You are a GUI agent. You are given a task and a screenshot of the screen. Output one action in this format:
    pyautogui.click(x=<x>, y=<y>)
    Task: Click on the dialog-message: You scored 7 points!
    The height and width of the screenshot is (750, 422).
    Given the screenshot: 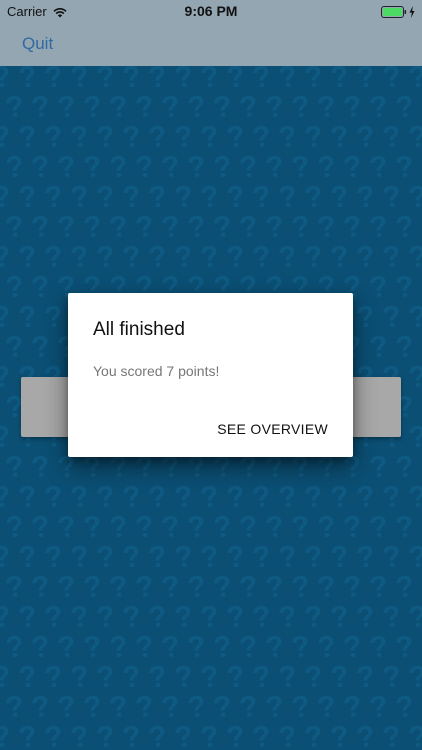 What is the action you would take?
    pyautogui.click(x=156, y=371)
    